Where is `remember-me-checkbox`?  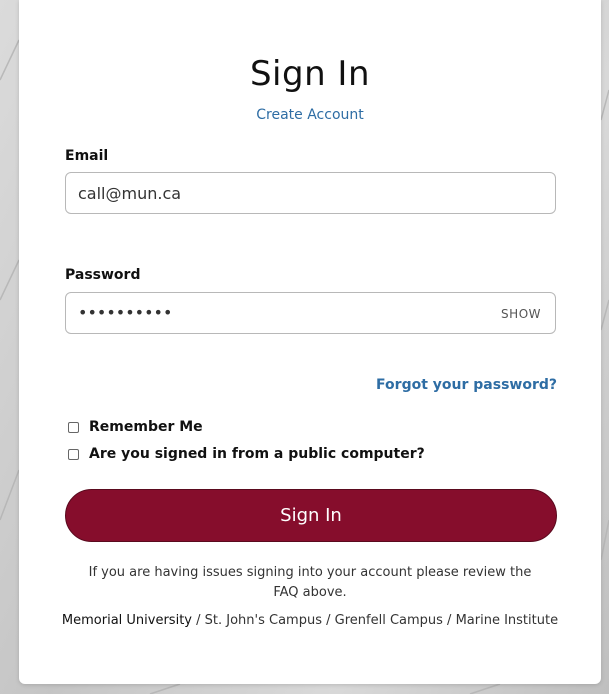
remember-me-checkbox is located at coordinates (73, 427).